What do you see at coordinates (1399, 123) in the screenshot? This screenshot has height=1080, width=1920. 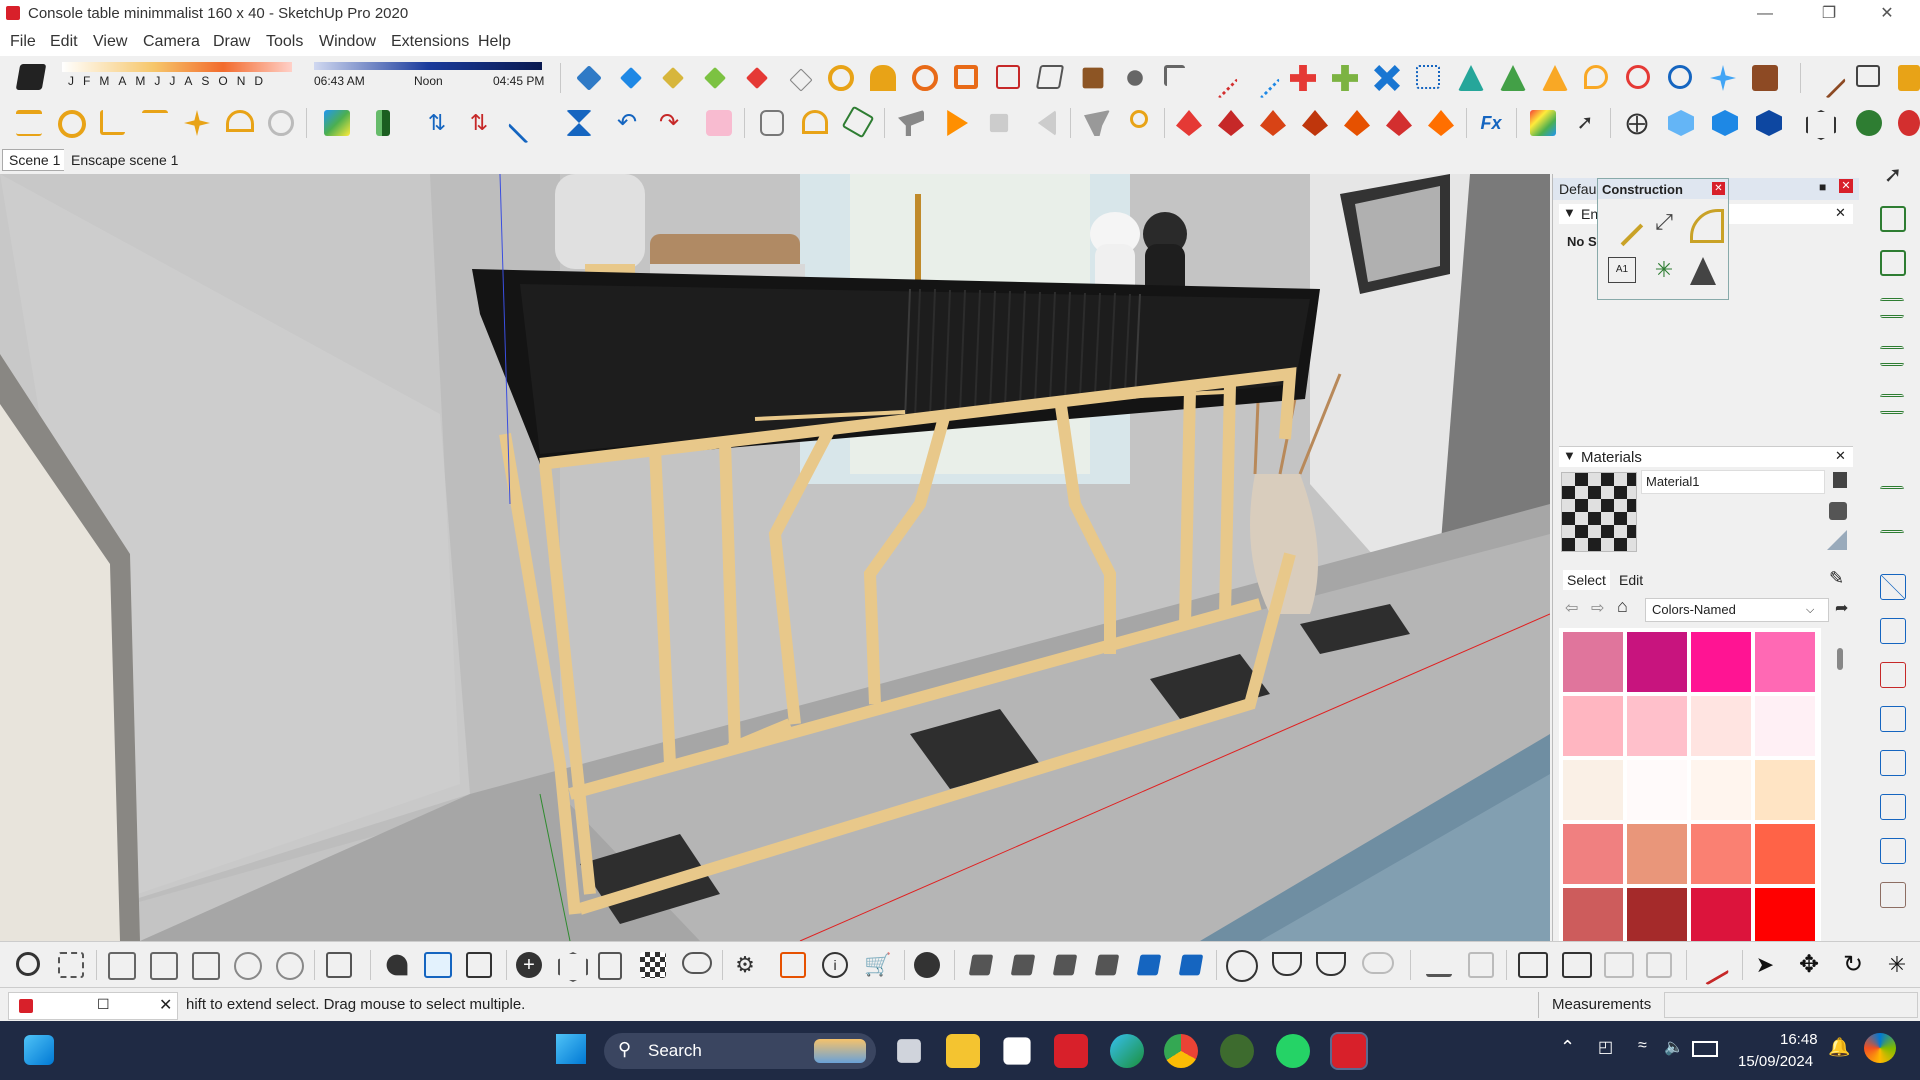 I see `export-6-icon` at bounding box center [1399, 123].